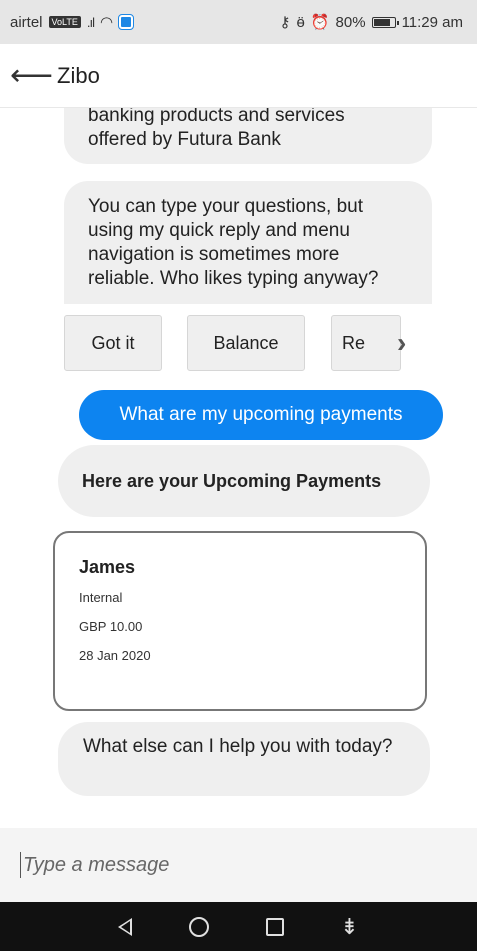  I want to click on carrier-name: airtel, so click(26, 22).